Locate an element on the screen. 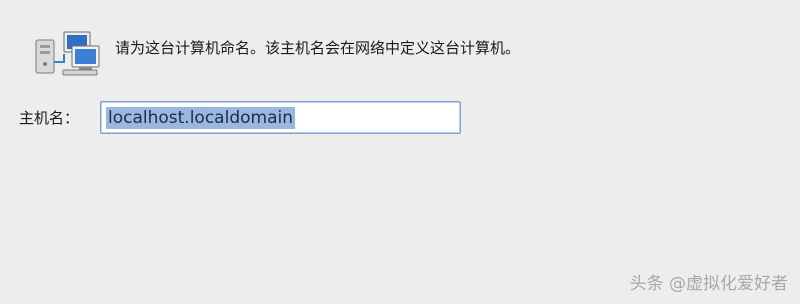 The height and width of the screenshot is (304, 800). hostname-label: 主机名： is located at coordinates (49, 118).